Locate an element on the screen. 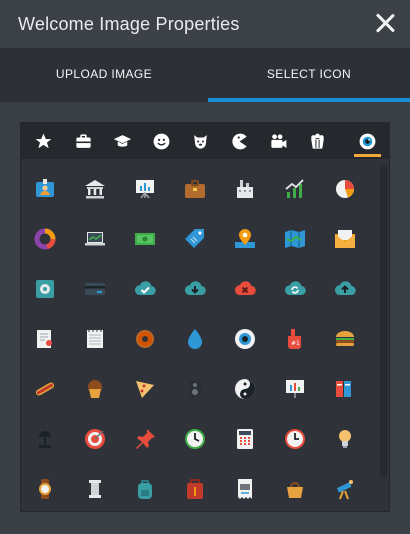 The width and height of the screenshot is (410, 534). category-food is located at coordinates (317, 141).